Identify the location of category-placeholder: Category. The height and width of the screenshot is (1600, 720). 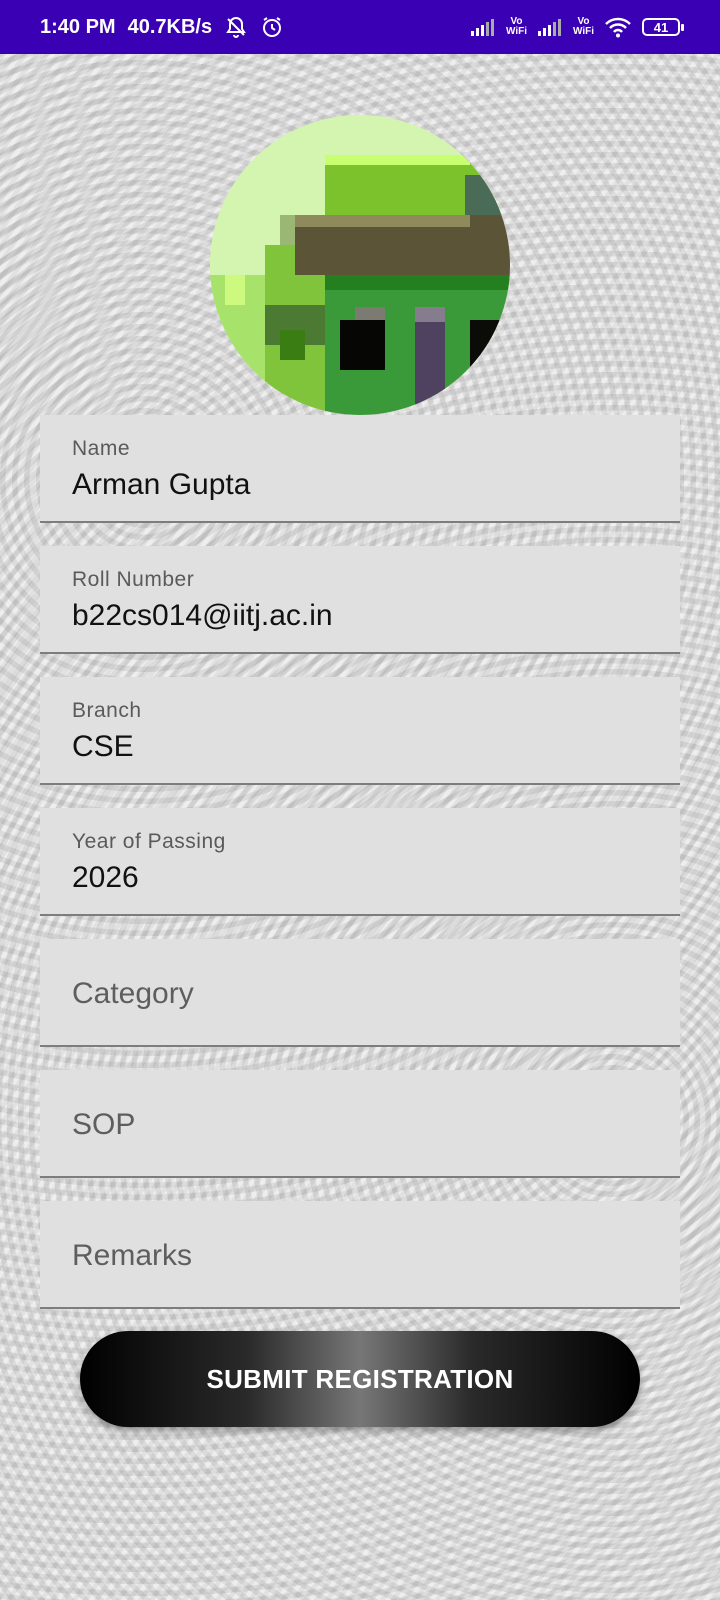
(133, 993).